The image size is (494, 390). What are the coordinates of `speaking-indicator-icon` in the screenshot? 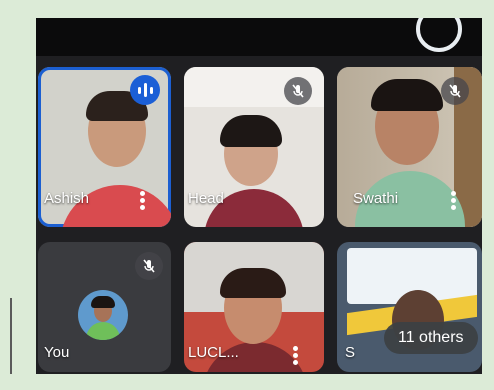 It's located at (145, 90).